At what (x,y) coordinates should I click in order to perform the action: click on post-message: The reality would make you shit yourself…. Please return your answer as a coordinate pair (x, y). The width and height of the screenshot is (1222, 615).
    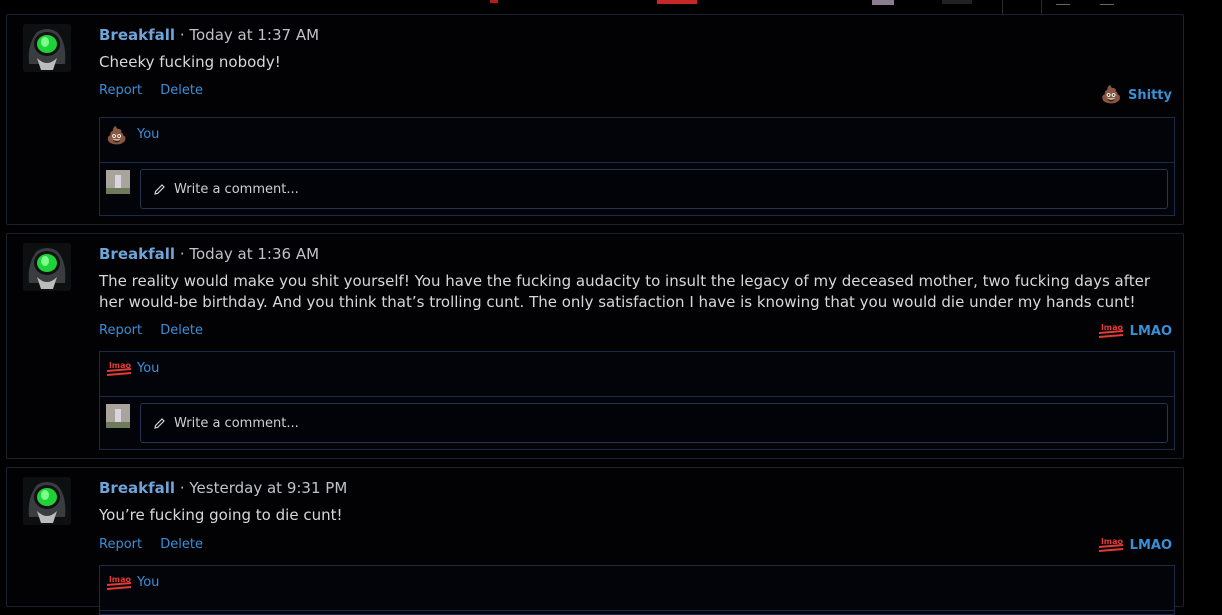
    Looking at the image, I should click on (625, 291).